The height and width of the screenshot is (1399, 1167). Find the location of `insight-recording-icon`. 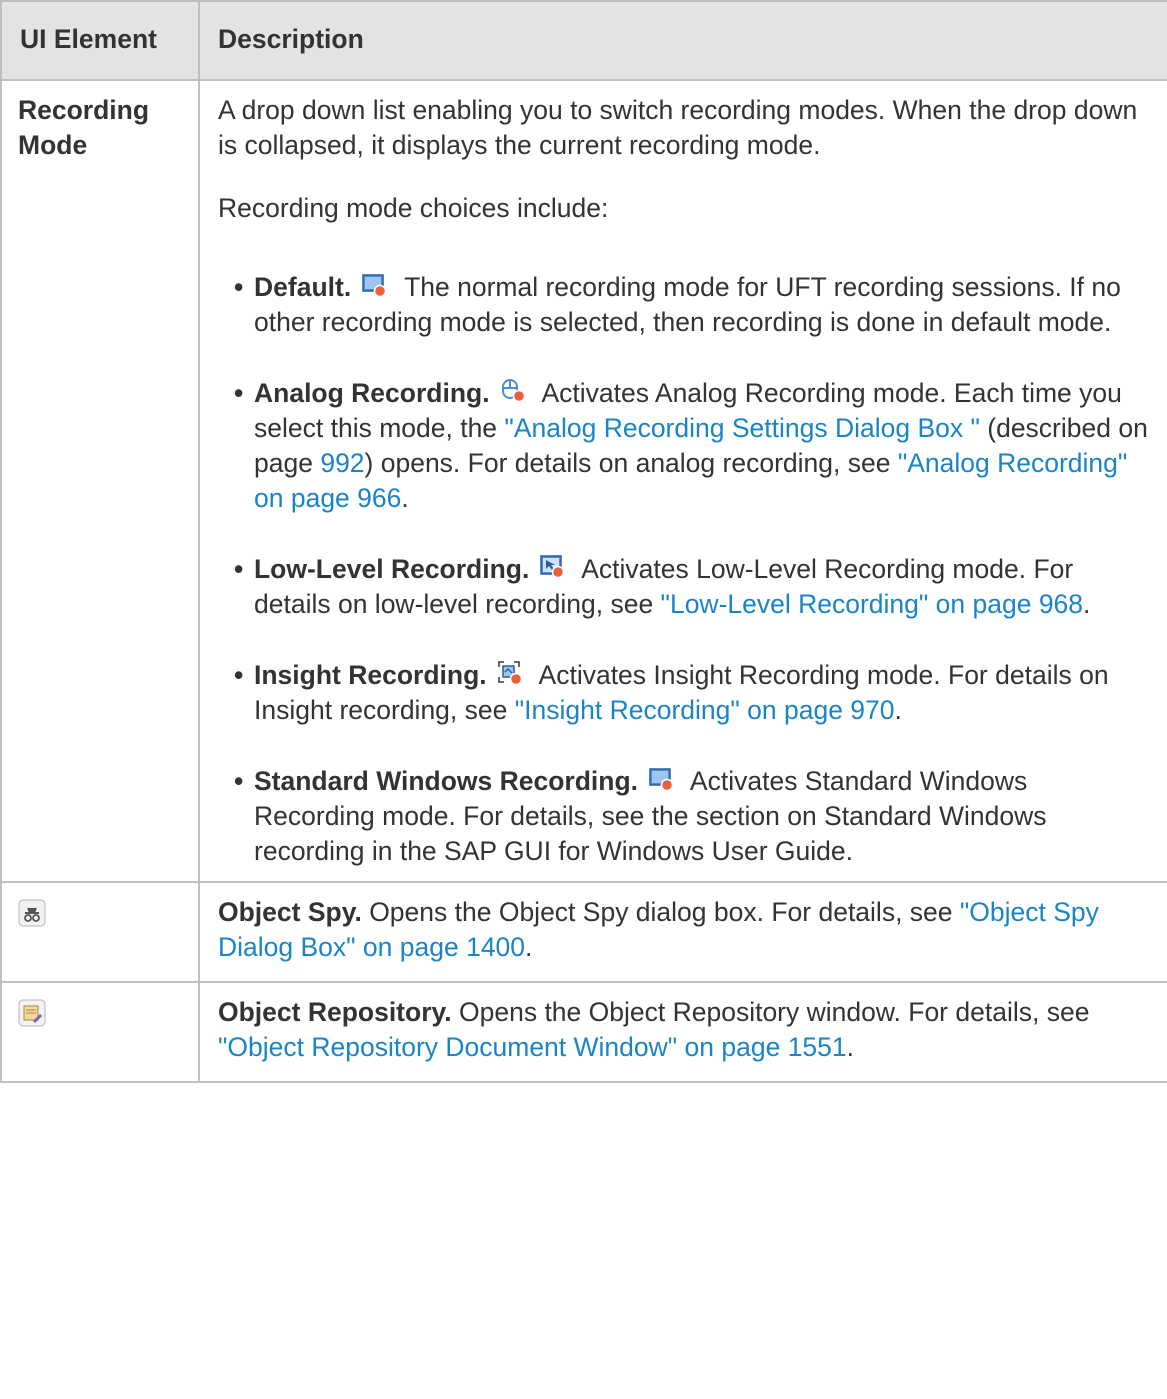

insight-recording-icon is located at coordinates (510, 673).